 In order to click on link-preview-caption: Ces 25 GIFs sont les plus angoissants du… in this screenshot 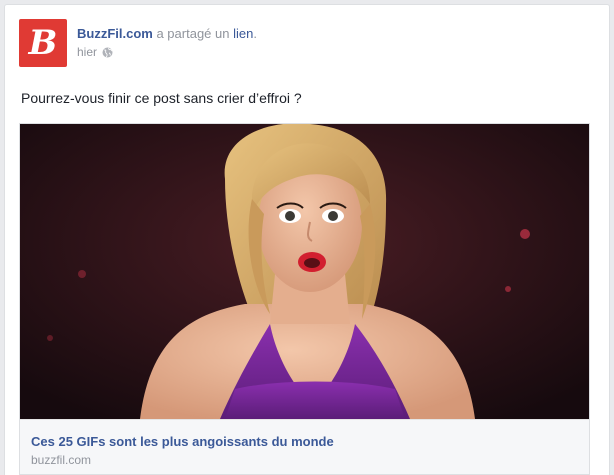, I will do `click(304, 446)`.